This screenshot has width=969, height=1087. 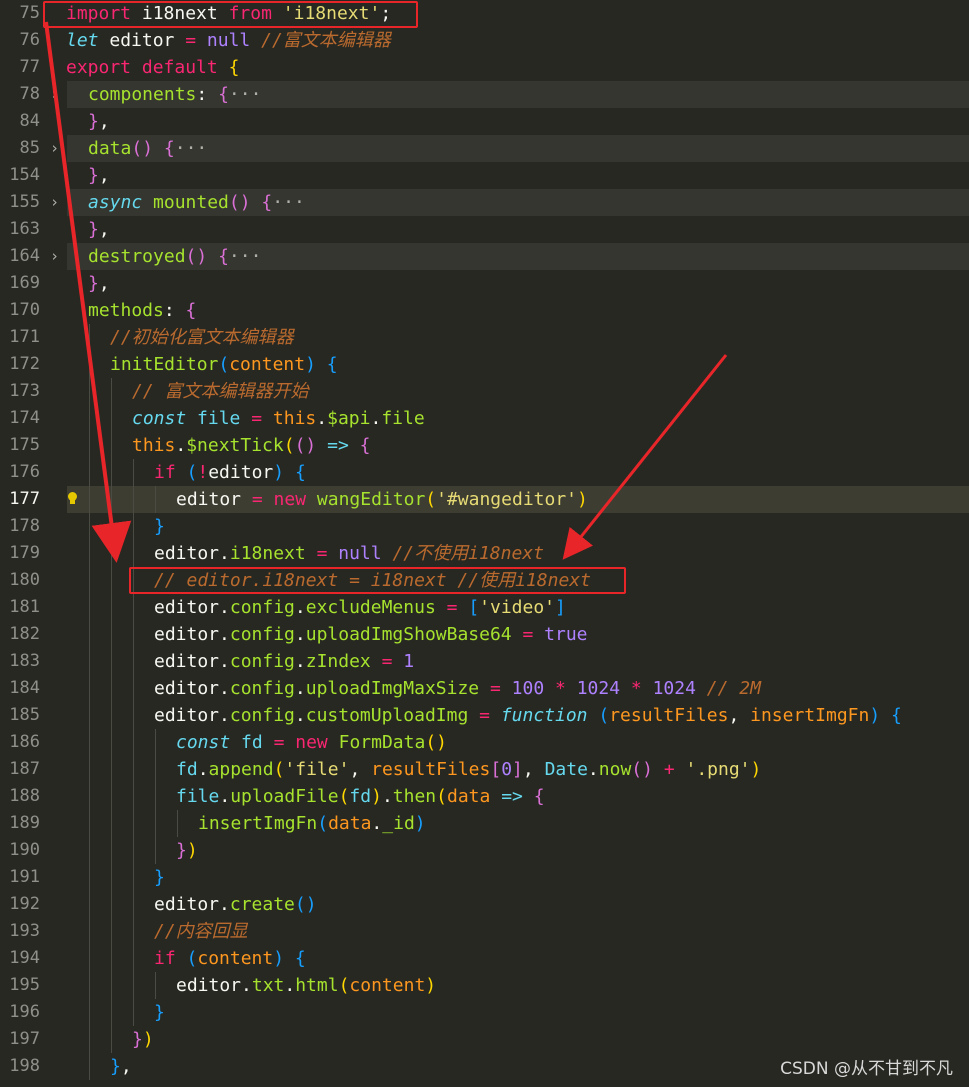 I want to click on code-line: 192 editor.create(), so click(x=484, y=904).